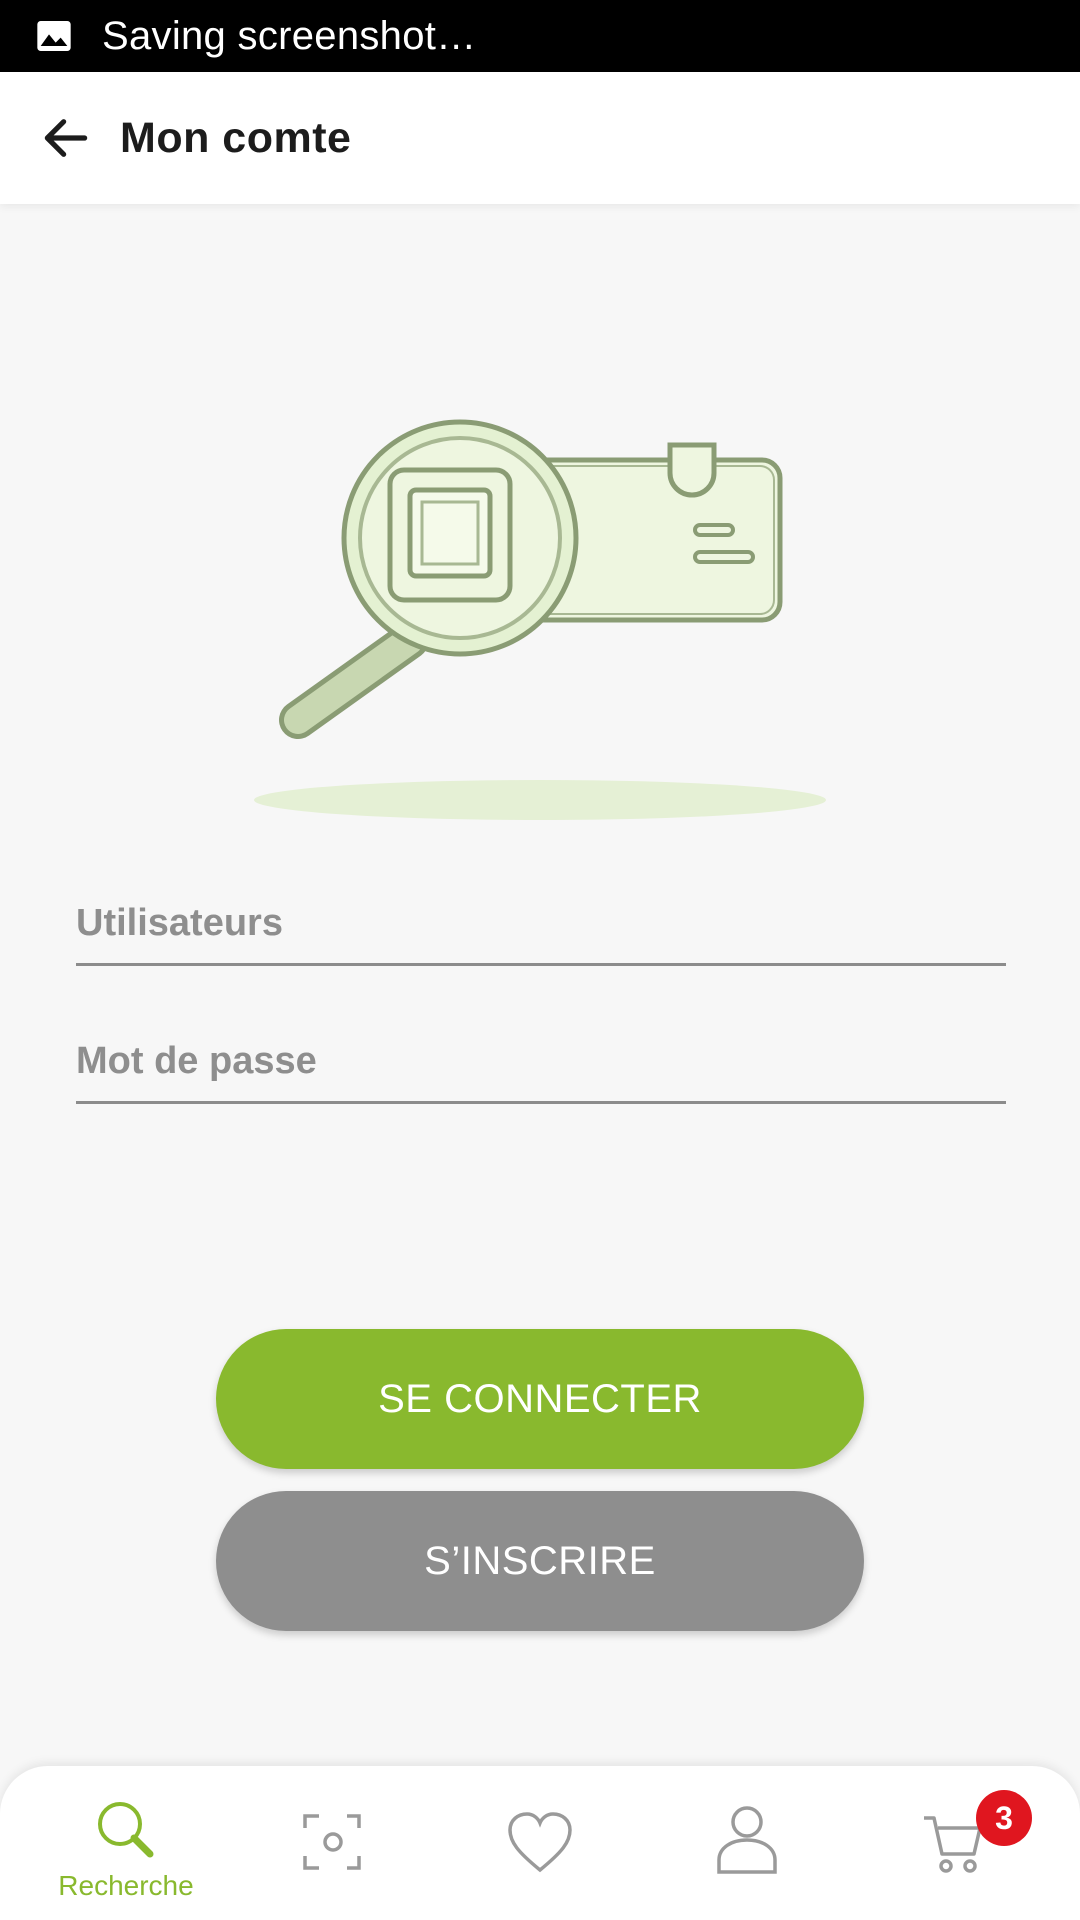  What do you see at coordinates (540, 138) in the screenshot?
I see `app-bar: Mon comte` at bounding box center [540, 138].